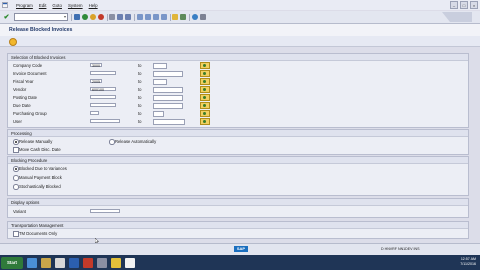 This screenshot has width=480, height=270. I want to click on execute-icon, so click(13, 42).